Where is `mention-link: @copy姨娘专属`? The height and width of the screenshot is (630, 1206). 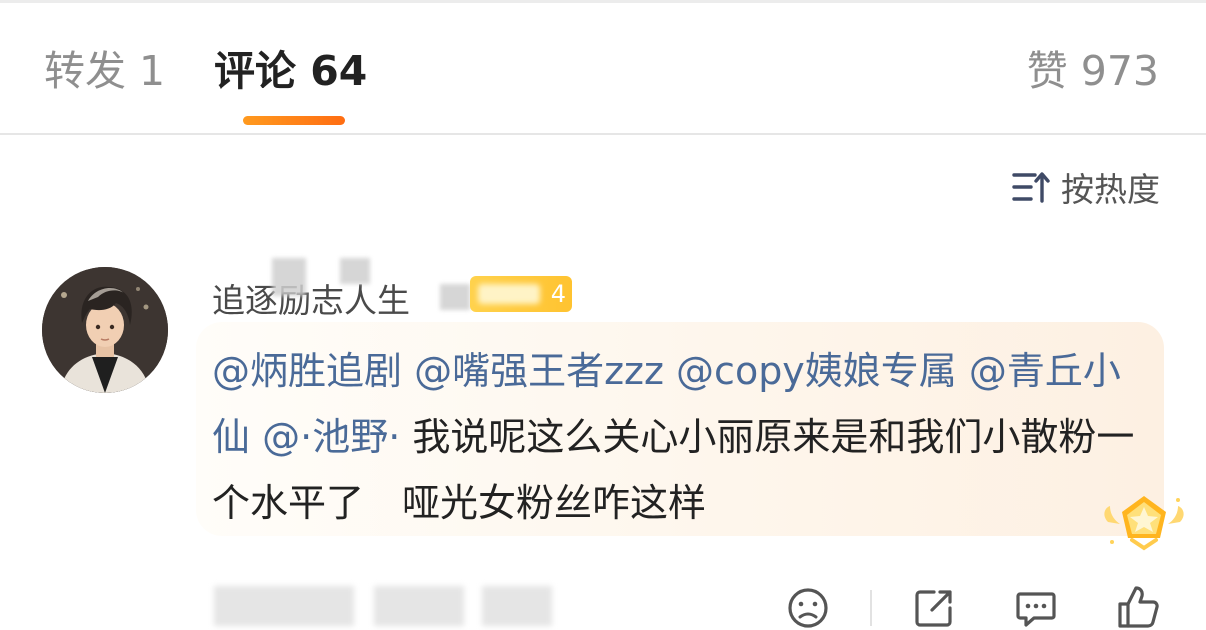 mention-link: @copy姨娘专属 is located at coordinates (816, 371).